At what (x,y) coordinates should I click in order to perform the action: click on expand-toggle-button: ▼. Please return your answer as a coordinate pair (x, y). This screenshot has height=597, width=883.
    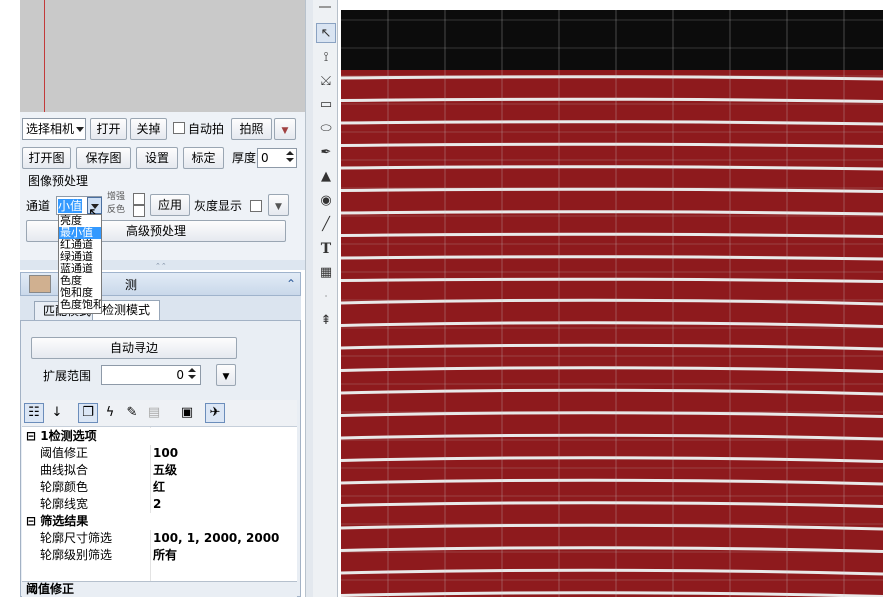
    Looking at the image, I should click on (285, 129).